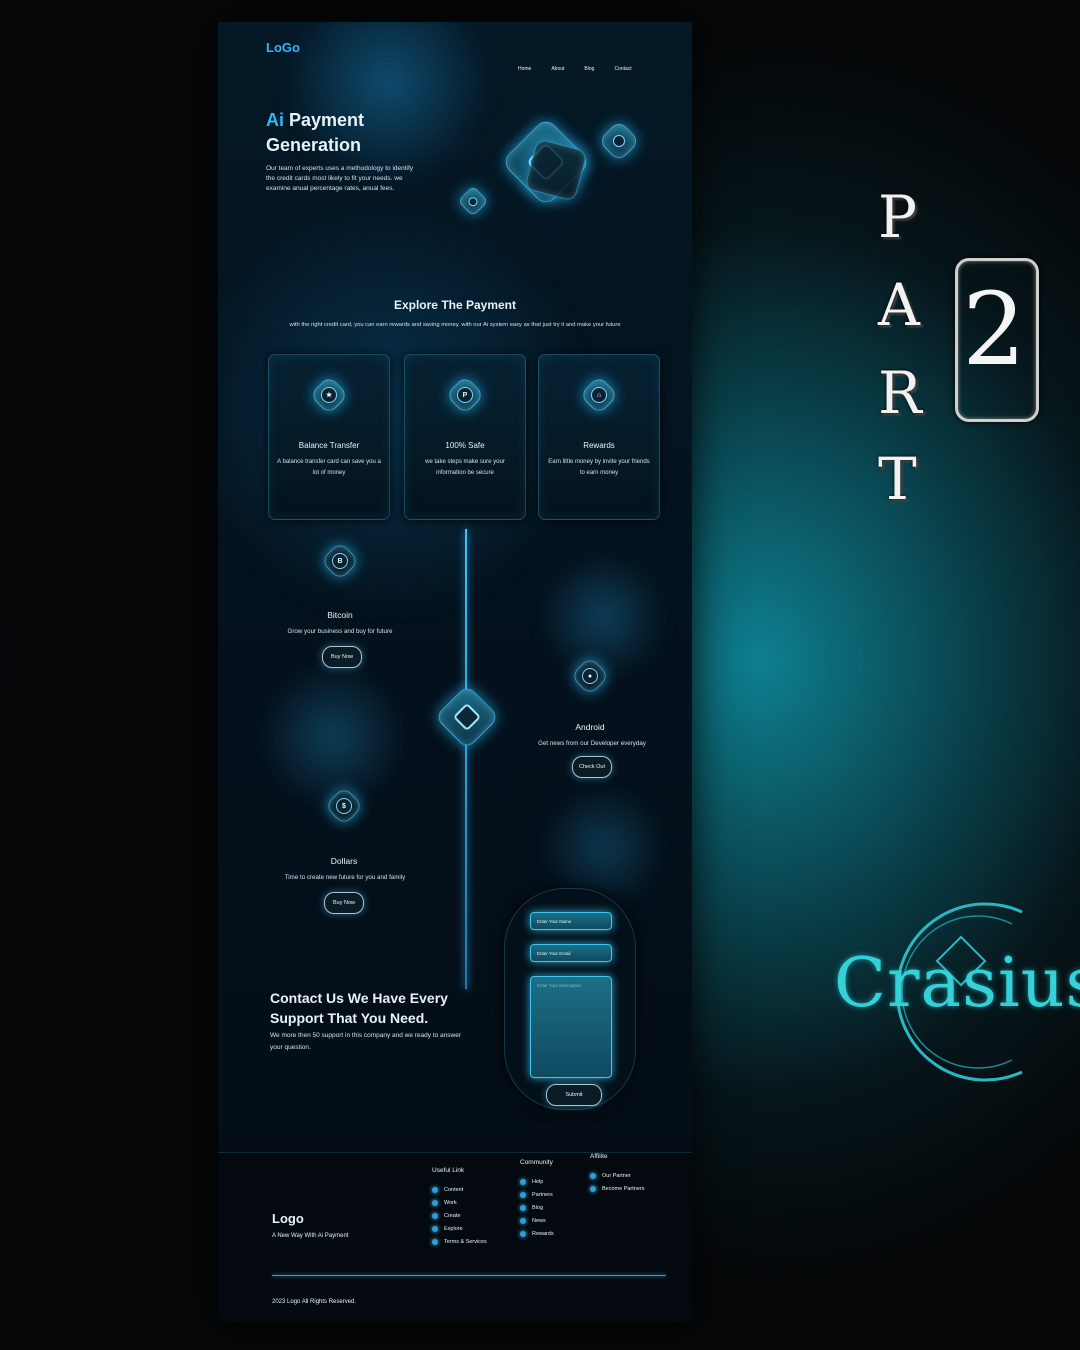  I want to click on part-number: 2, so click(994, 329).